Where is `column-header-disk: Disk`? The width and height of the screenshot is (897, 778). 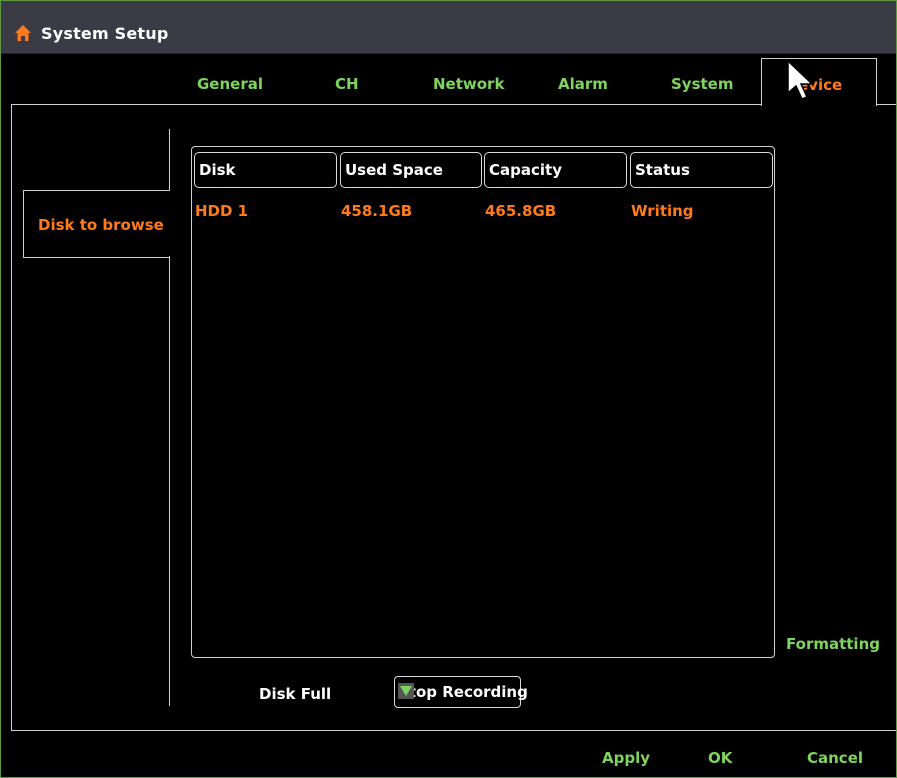
column-header-disk: Disk is located at coordinates (265, 170).